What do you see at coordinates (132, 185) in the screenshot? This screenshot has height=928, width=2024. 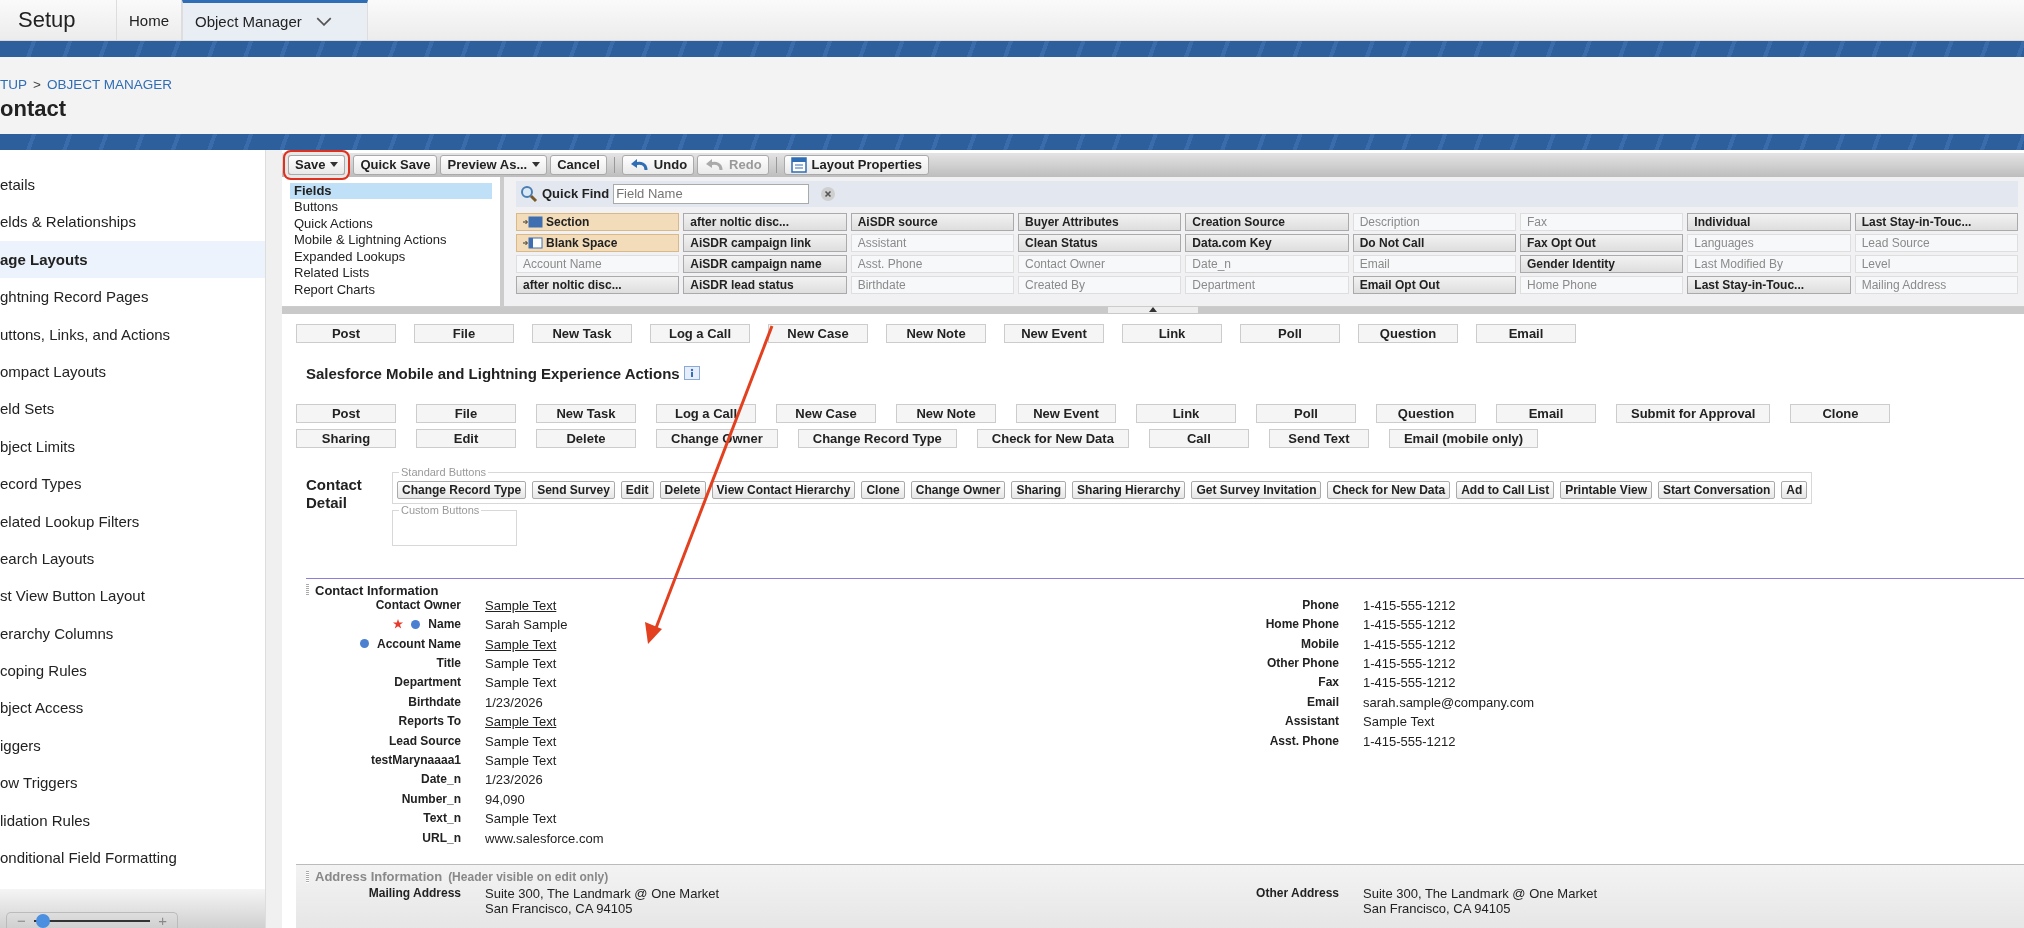 I see `sidebar-item: etails` at bounding box center [132, 185].